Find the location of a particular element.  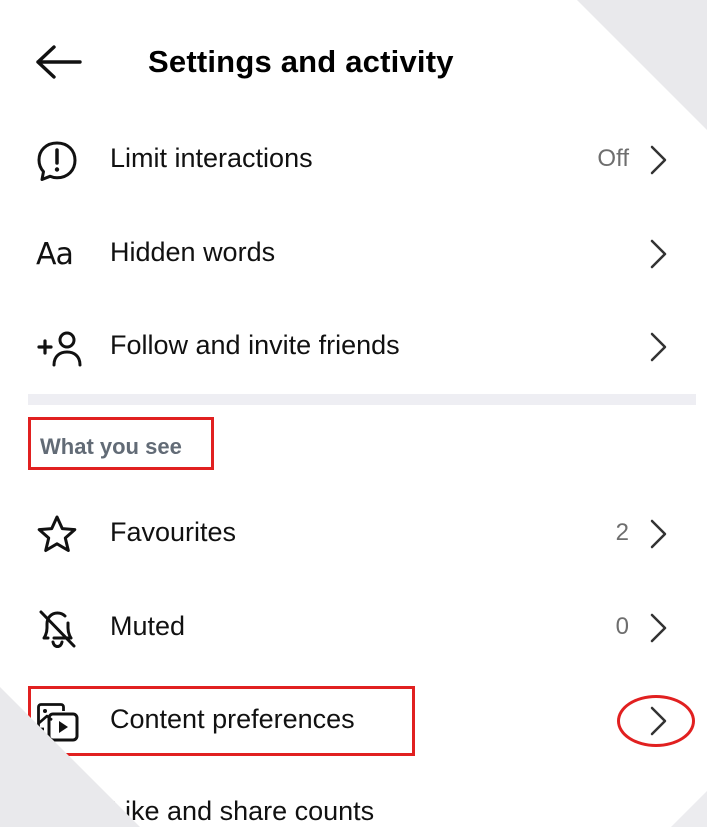

follow-invite-item: Follow and invite friends is located at coordinates (353, 347).